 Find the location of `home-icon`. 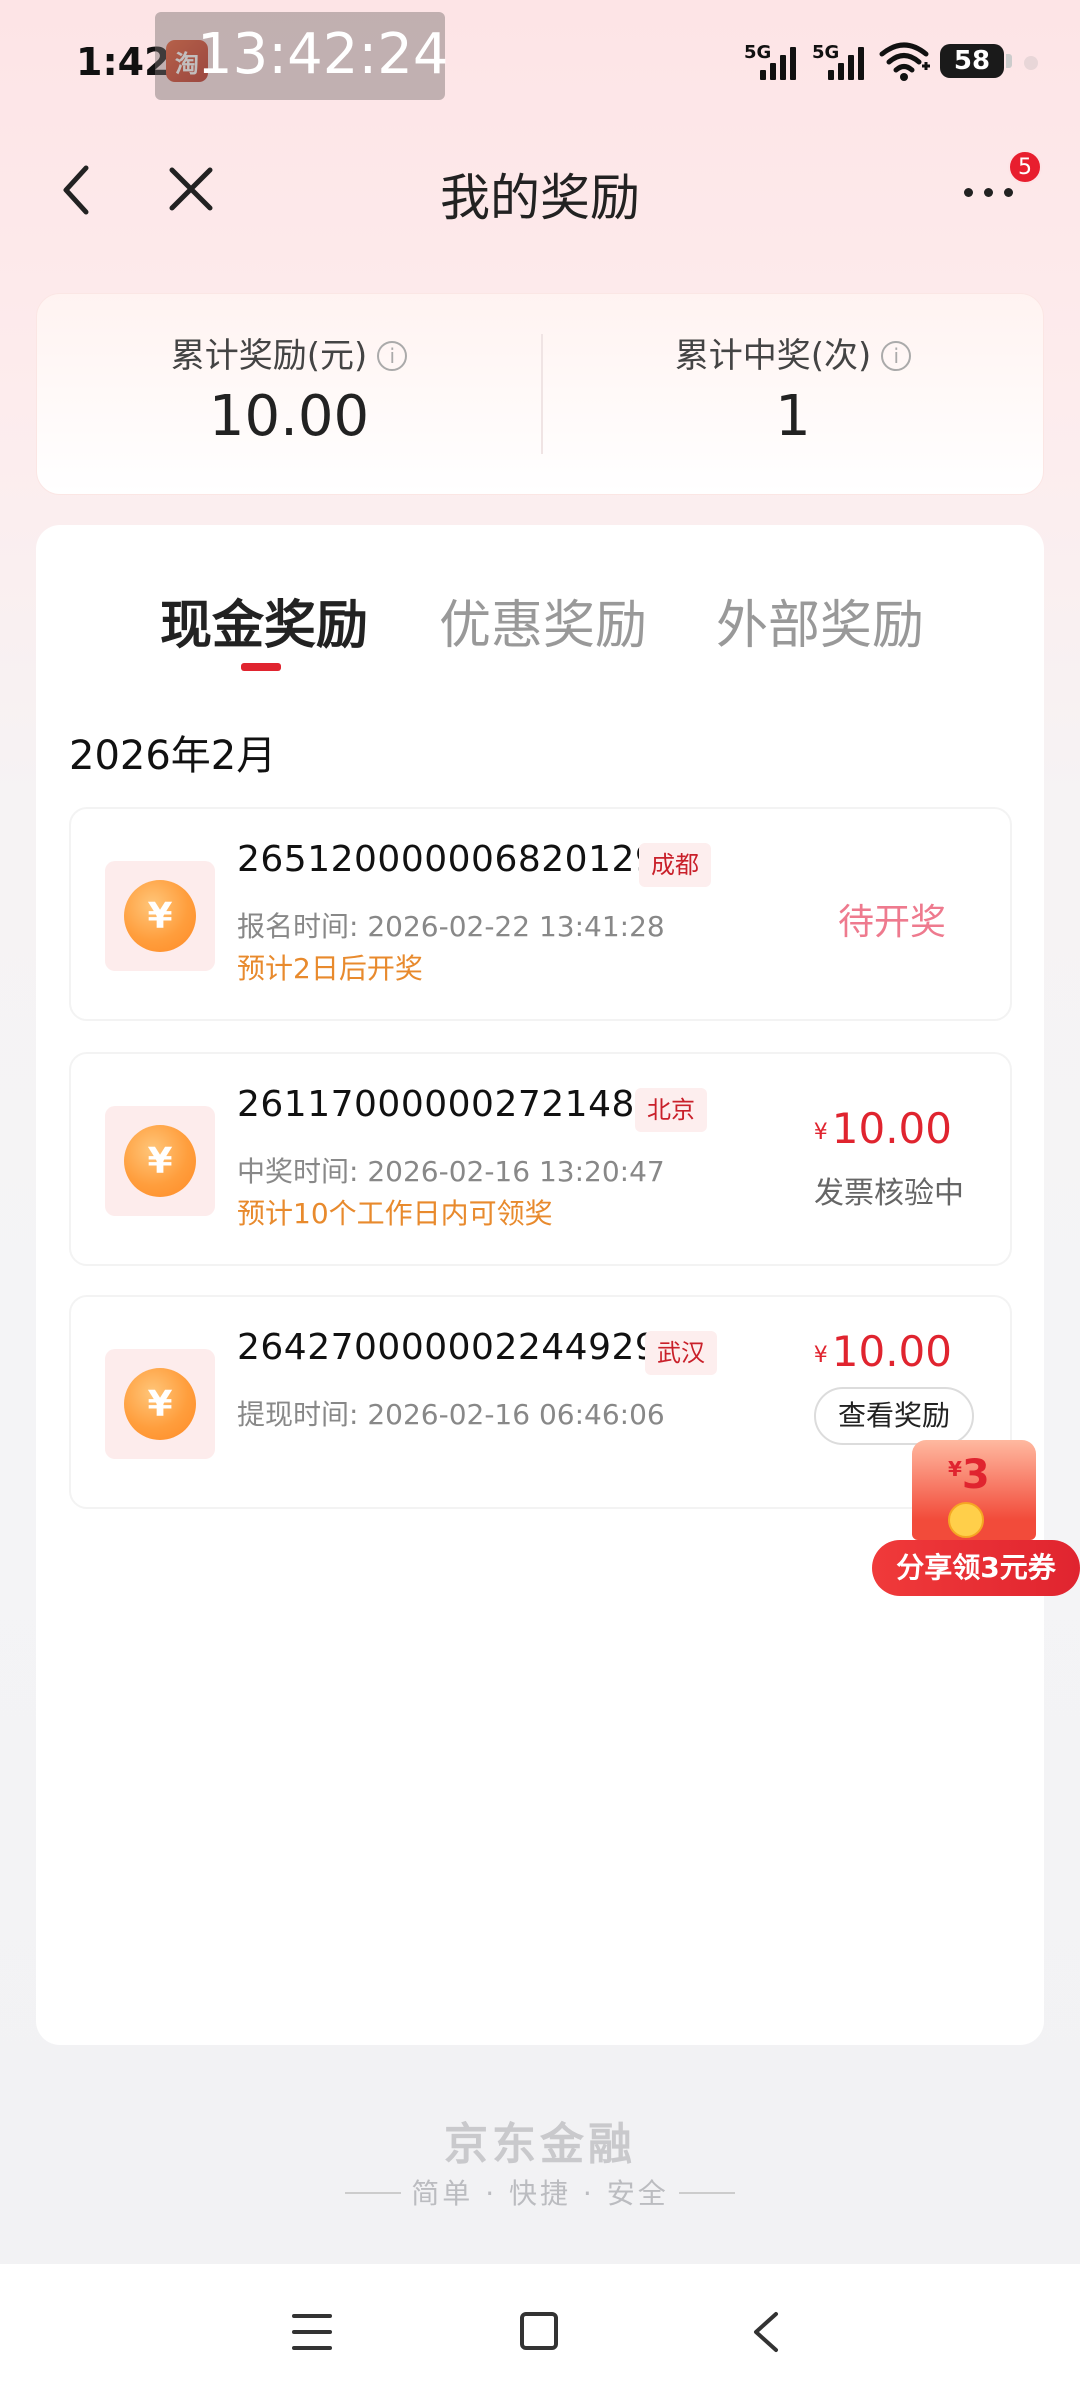

home-icon is located at coordinates (539, 2331).